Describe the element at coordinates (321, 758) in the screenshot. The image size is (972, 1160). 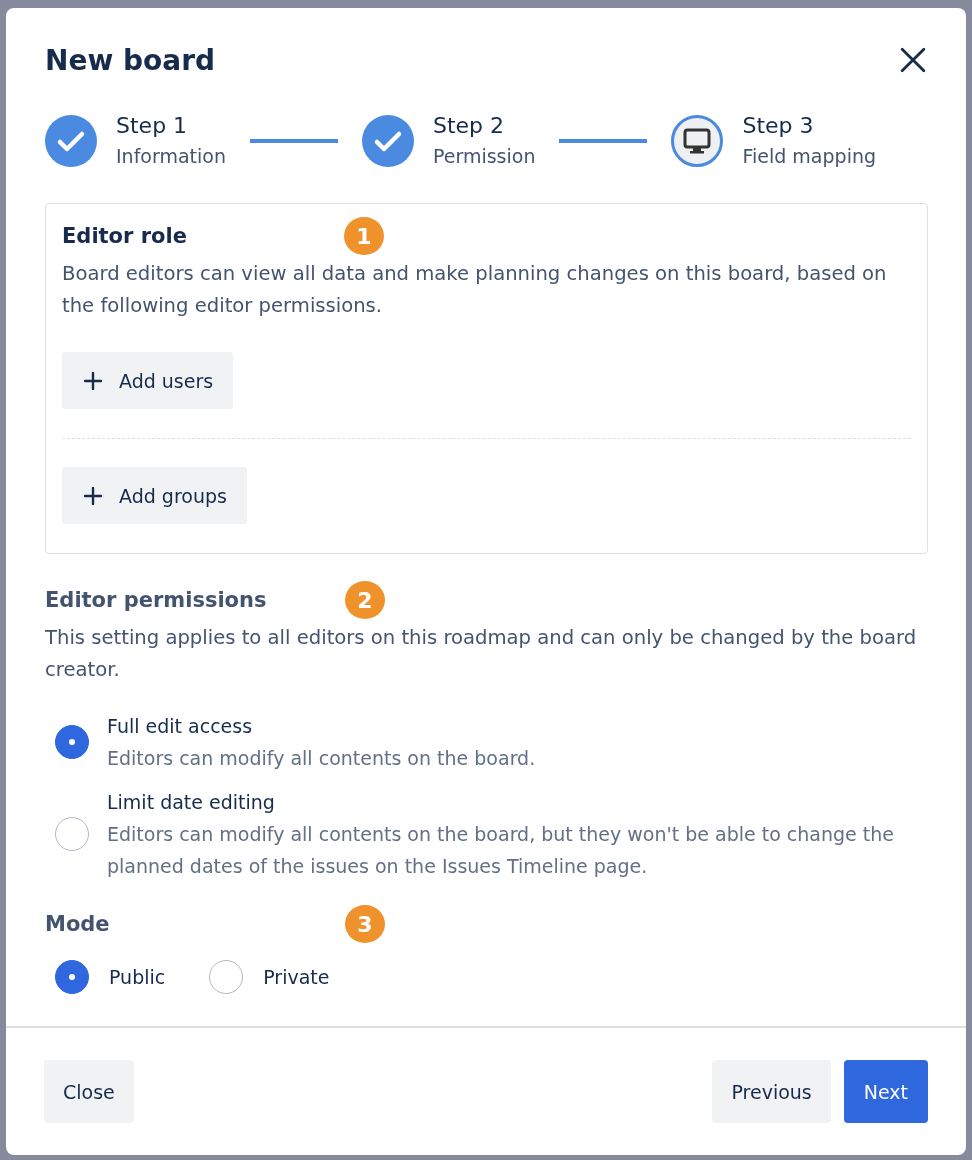
I see `option-description: Editors can modify all contents on the board.` at that location.